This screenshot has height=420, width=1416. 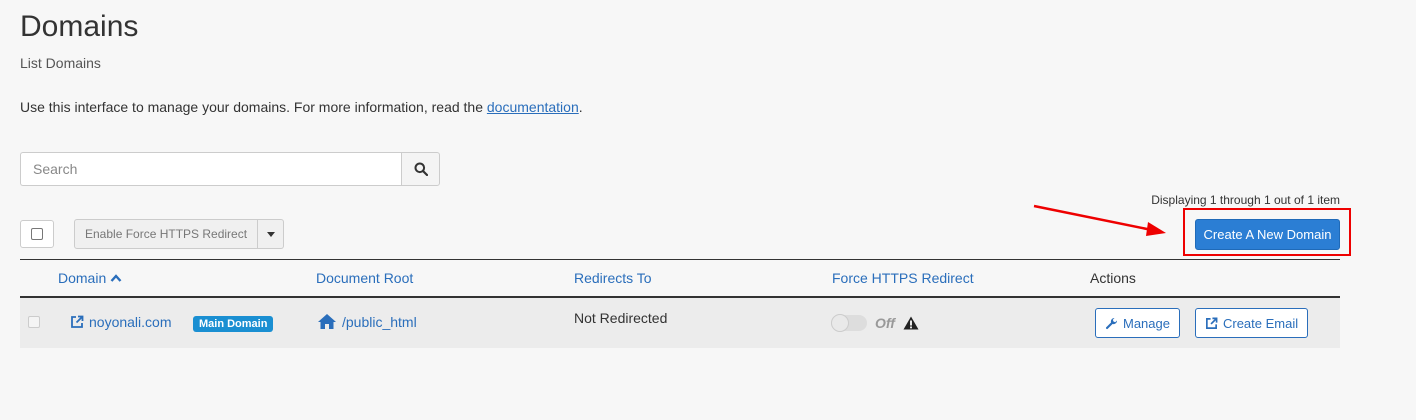 I want to click on create-new-domain-button: Create A New Domain, so click(x=1267, y=234).